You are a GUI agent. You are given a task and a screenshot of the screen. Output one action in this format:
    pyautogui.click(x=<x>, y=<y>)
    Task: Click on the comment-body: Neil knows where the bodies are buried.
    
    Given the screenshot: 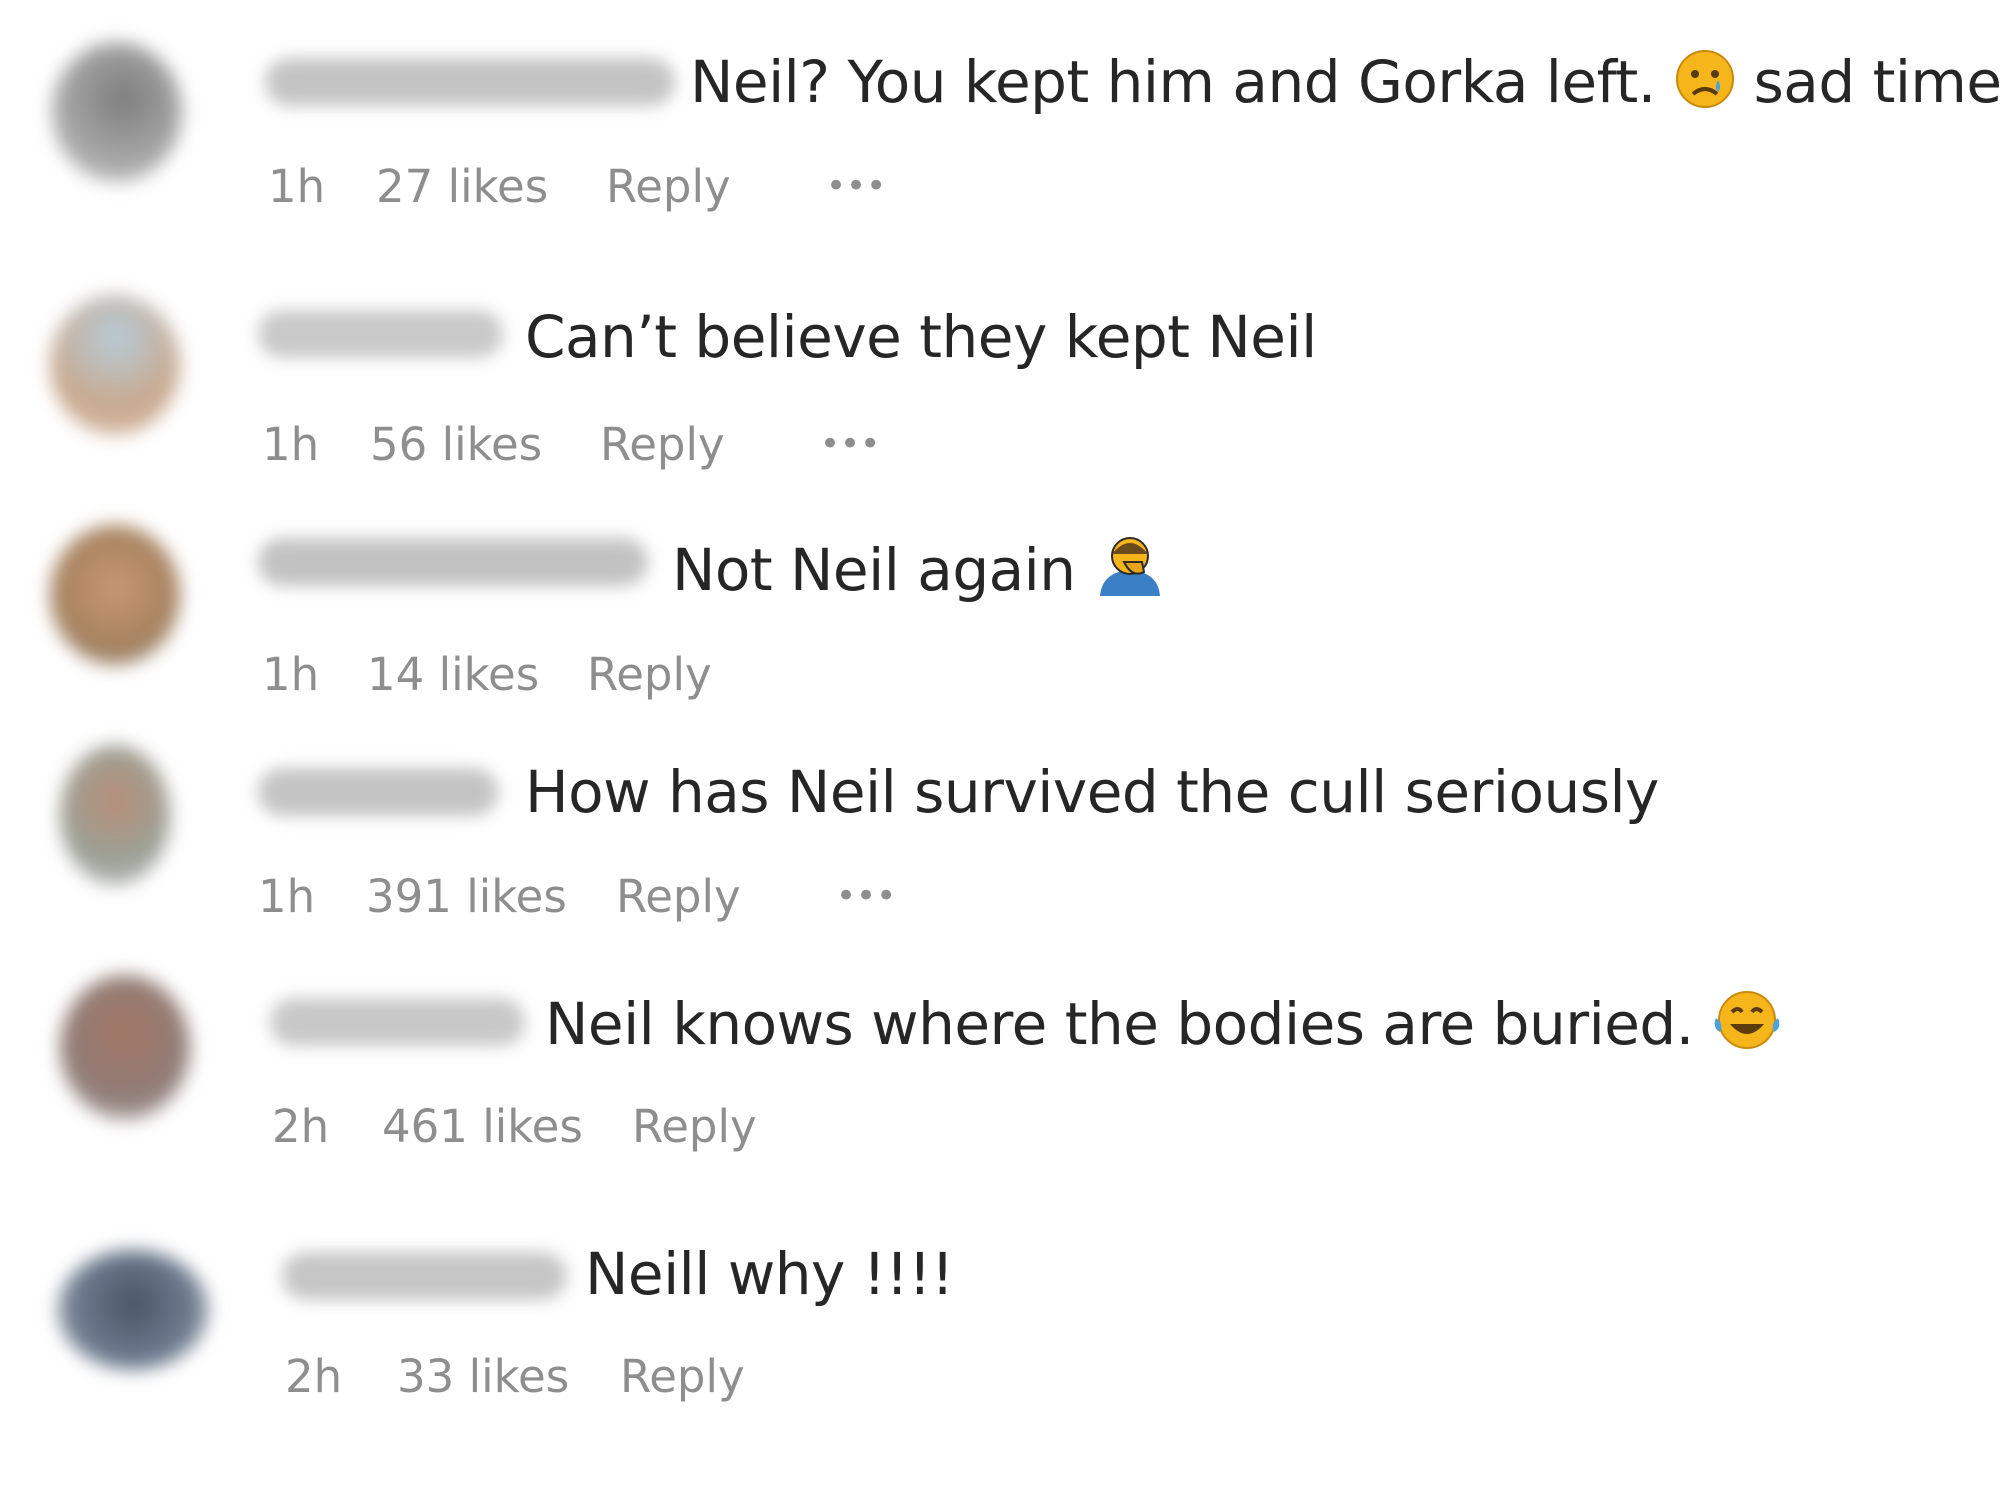 What is the action you would take?
    pyautogui.click(x=1119, y=1024)
    